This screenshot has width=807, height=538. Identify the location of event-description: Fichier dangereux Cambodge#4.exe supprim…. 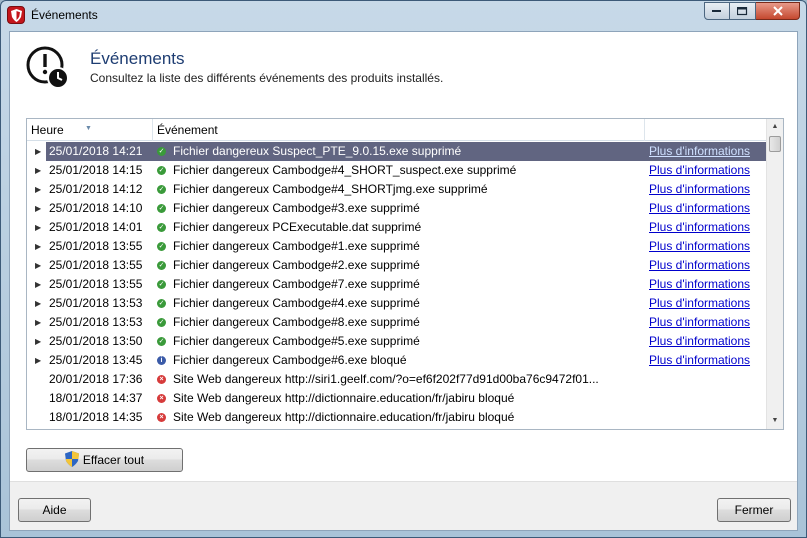
(296, 303).